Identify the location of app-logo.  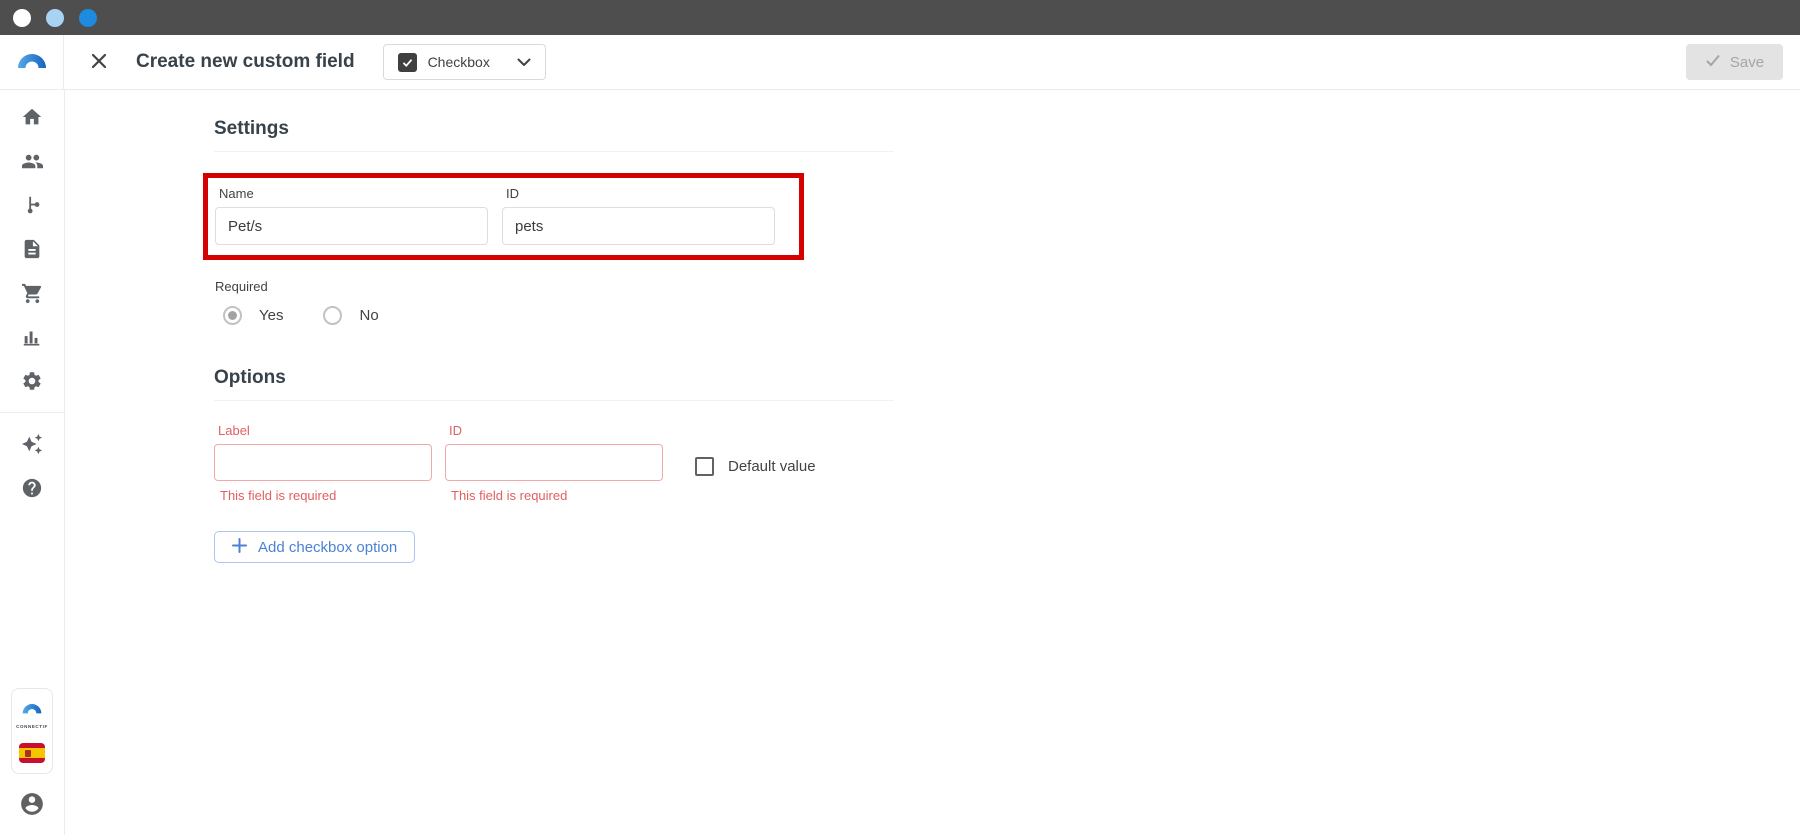
(32, 62).